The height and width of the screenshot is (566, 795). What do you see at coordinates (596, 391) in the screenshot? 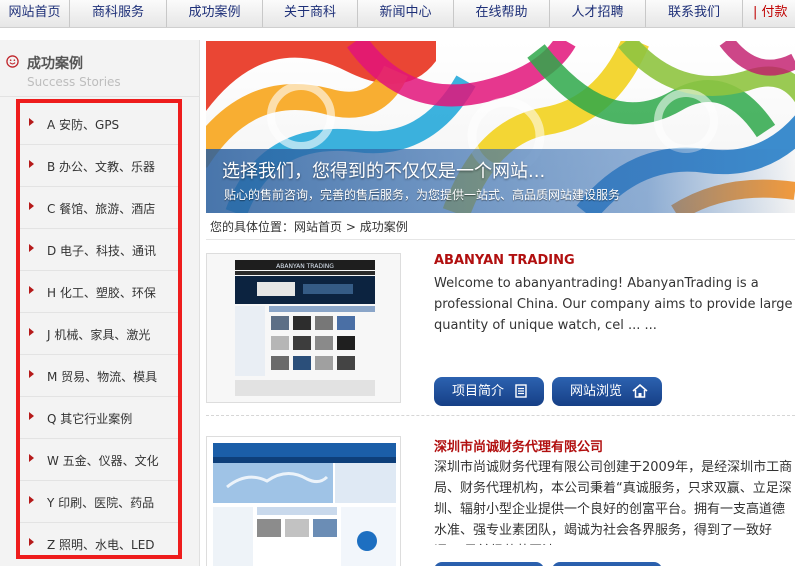
I see `site-browse-label: 网站浏览` at bounding box center [596, 391].